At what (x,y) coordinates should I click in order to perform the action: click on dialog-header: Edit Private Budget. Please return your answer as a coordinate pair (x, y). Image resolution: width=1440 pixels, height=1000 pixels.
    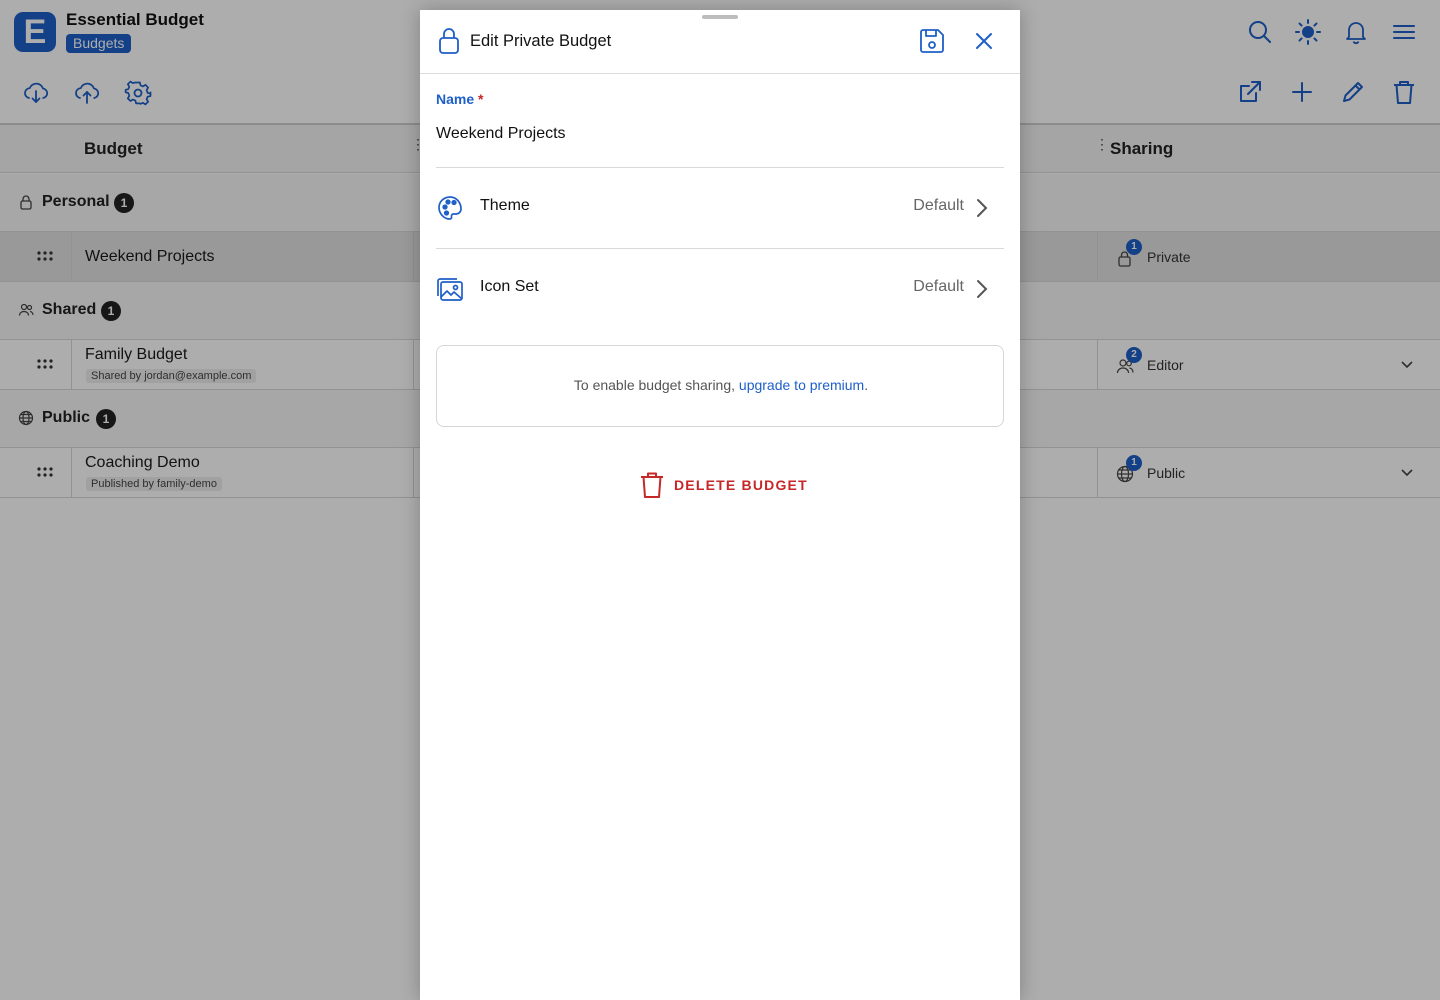
    Looking at the image, I should click on (720, 42).